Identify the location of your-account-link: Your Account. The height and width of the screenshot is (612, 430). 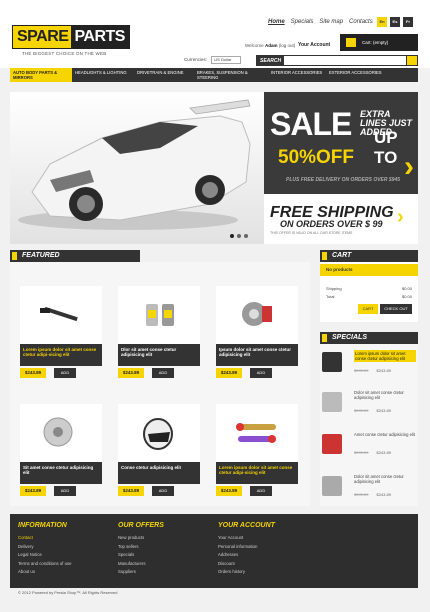
(314, 45).